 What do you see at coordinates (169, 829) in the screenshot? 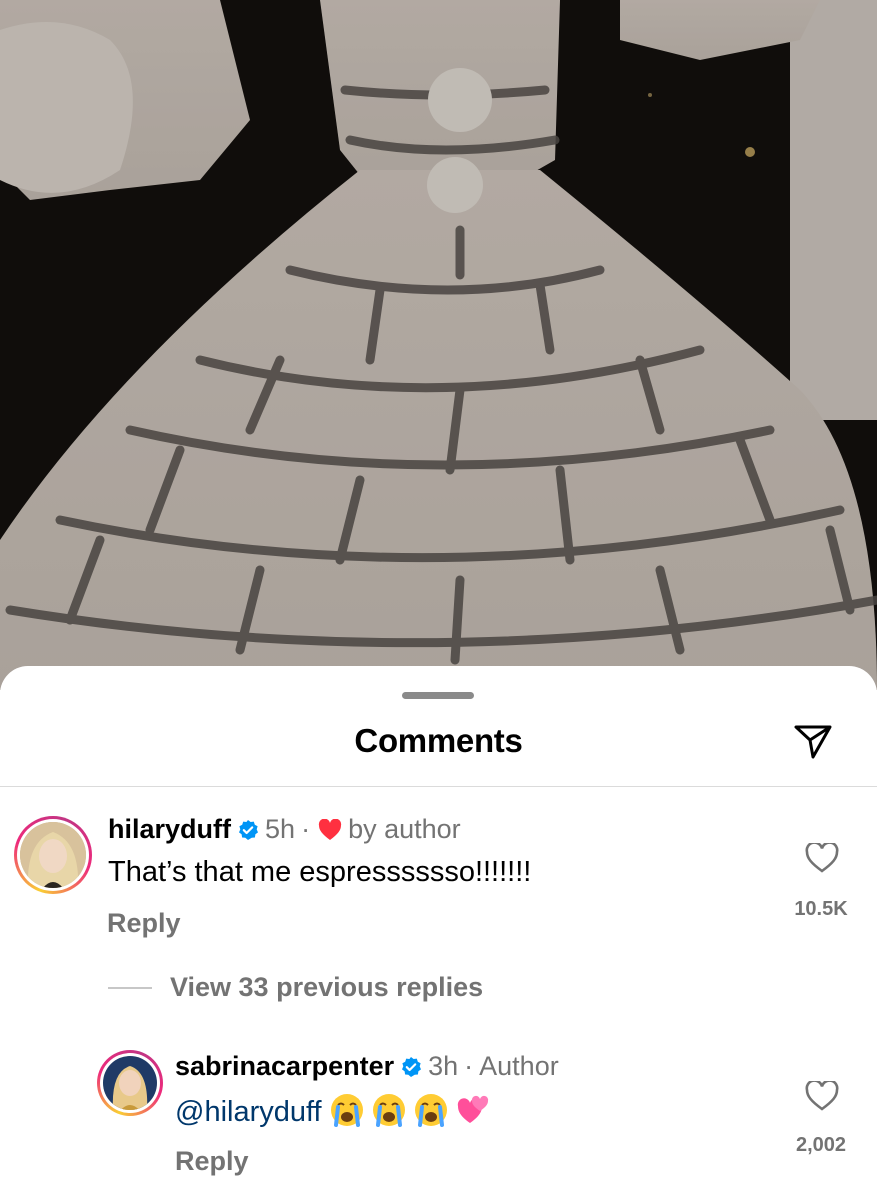
I see `comment-username: hilaryduff` at bounding box center [169, 829].